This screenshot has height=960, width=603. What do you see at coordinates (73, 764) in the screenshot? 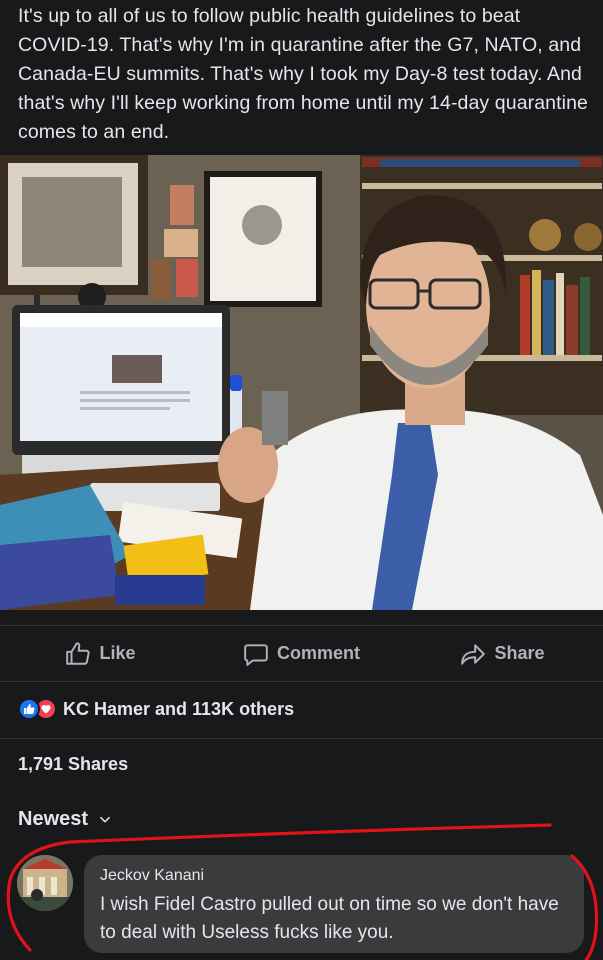
I see `shares-count: 1,791 Shares` at bounding box center [73, 764].